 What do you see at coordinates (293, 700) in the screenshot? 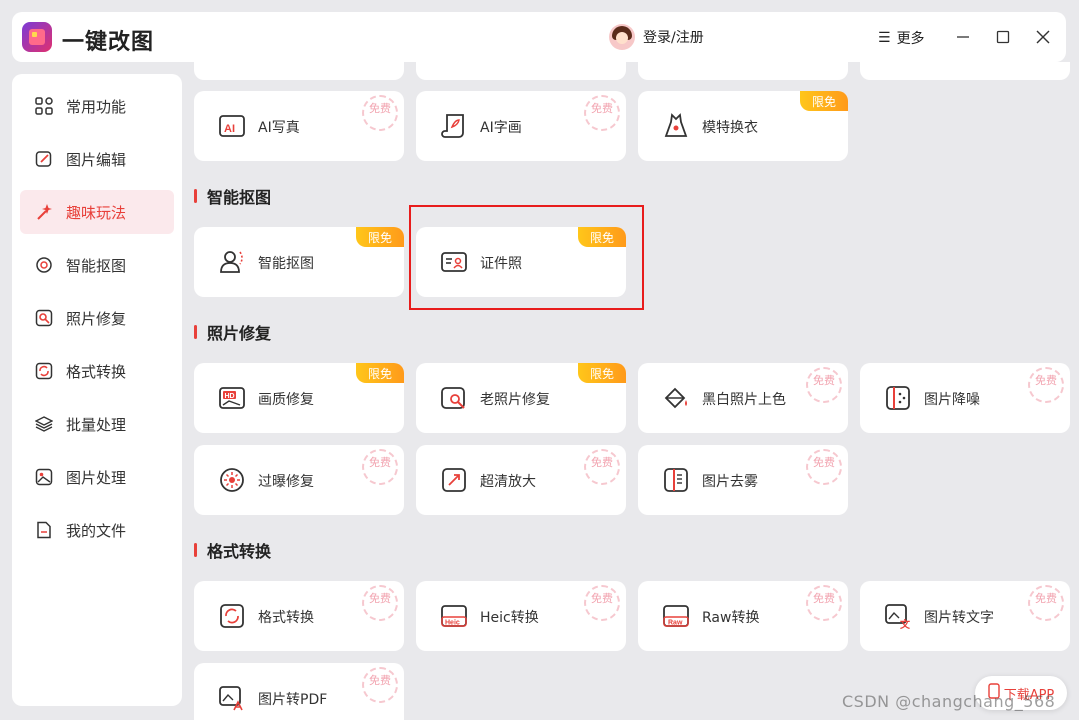
I see `card-label: 图片转PDF` at bounding box center [293, 700].